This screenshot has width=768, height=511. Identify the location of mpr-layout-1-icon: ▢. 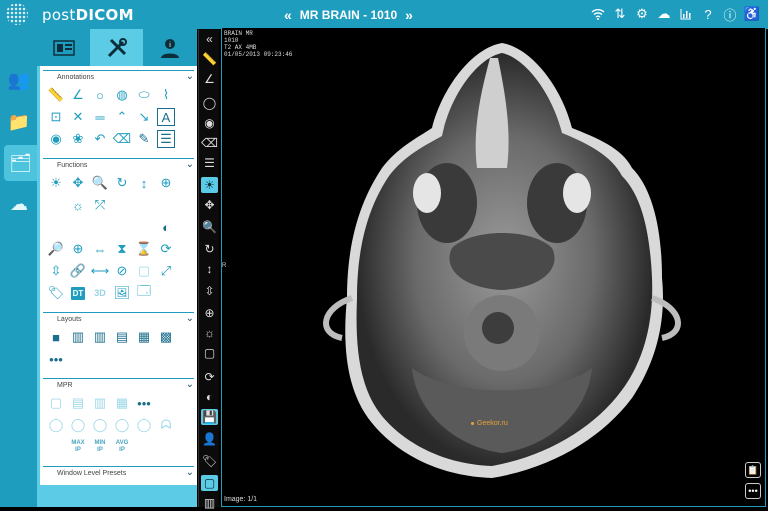
(56, 403).